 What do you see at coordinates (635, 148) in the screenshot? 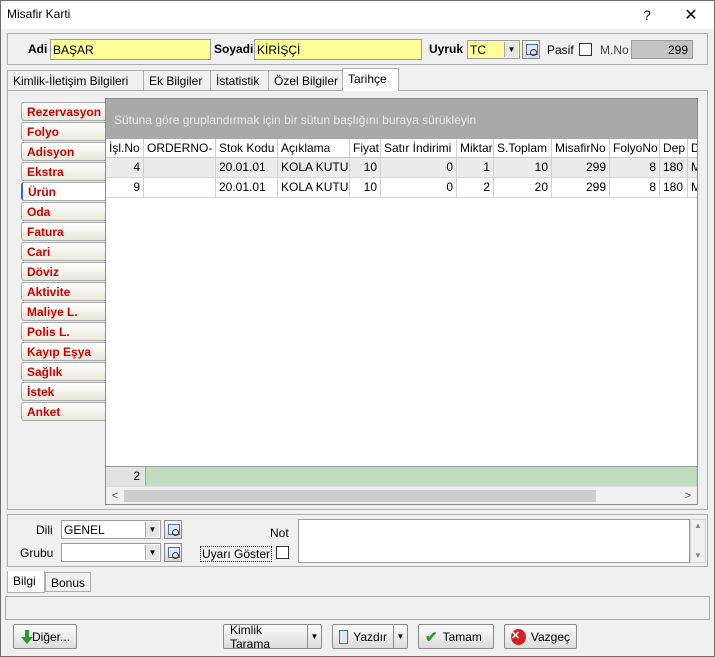
I see `col-header-folyono: FolyoNo` at bounding box center [635, 148].